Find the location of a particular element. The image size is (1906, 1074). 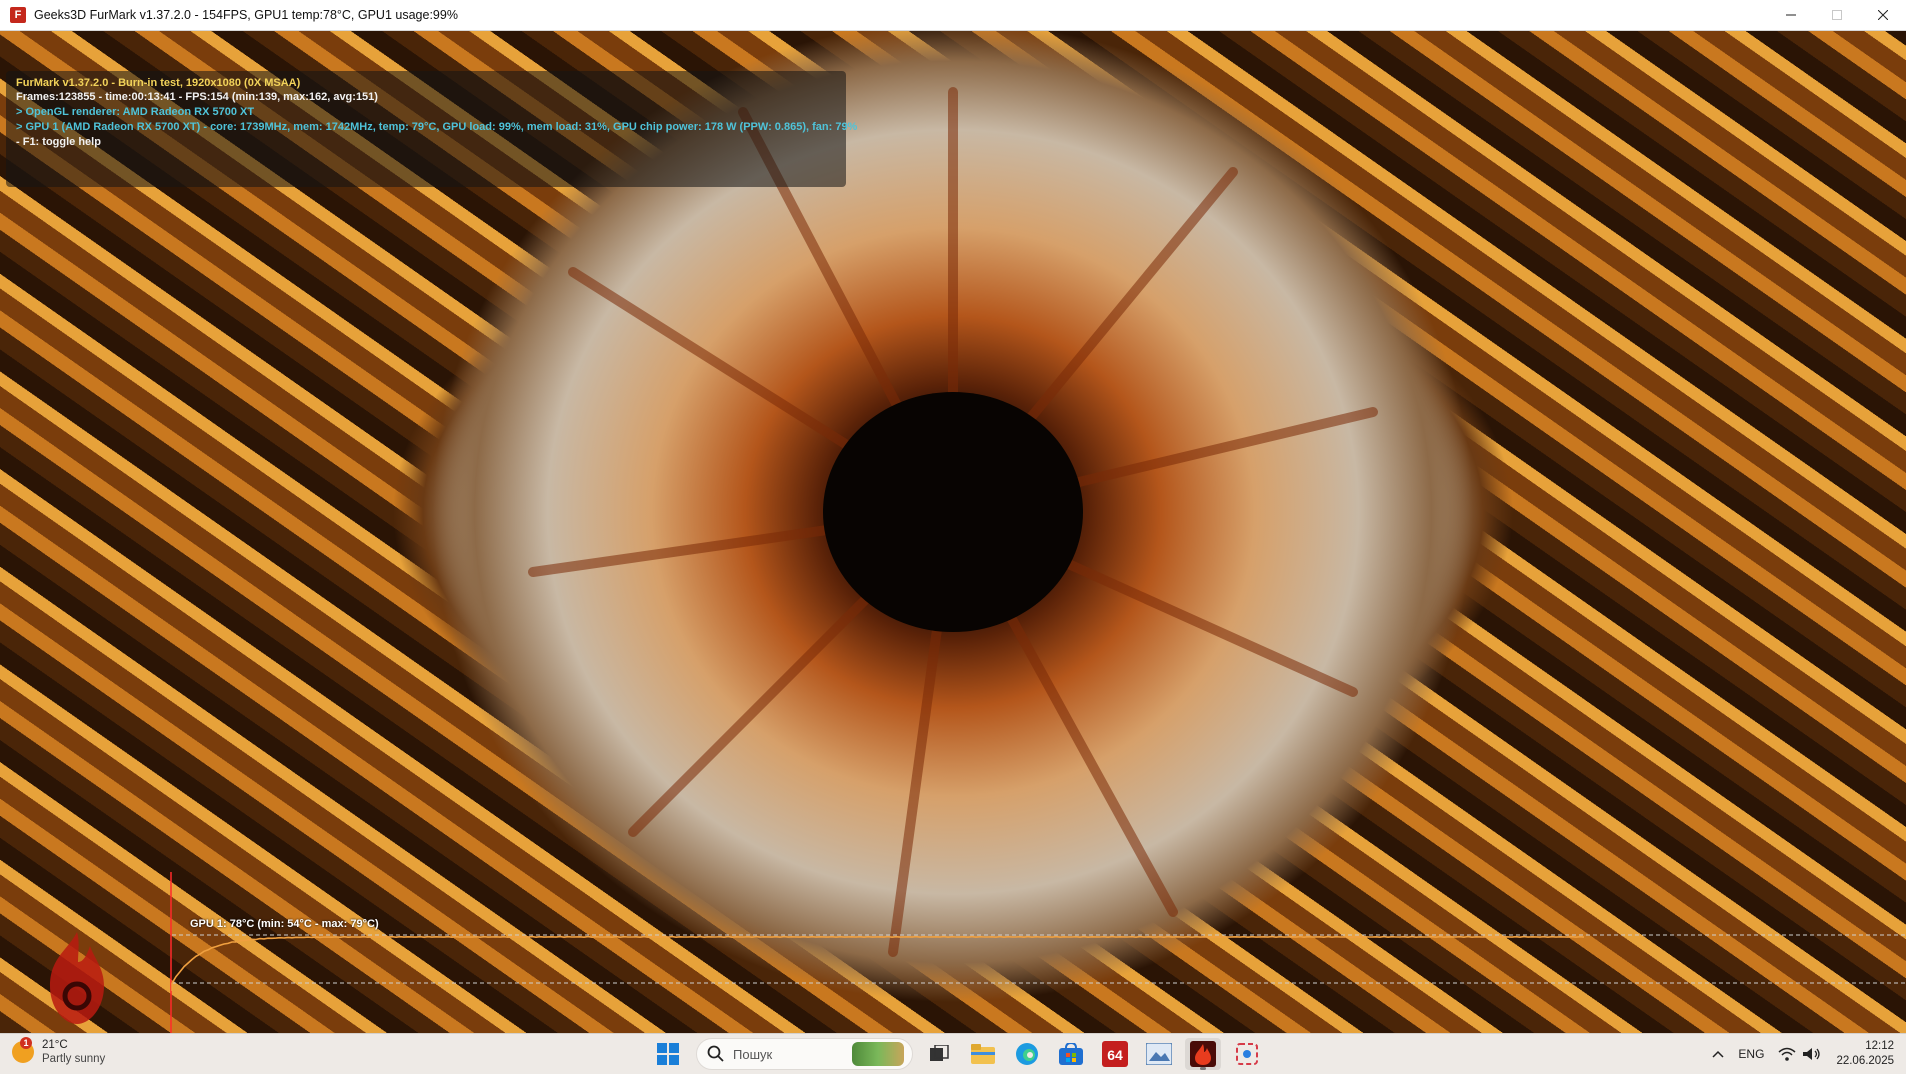

chevron-up-icon is located at coordinates (1718, 1054).